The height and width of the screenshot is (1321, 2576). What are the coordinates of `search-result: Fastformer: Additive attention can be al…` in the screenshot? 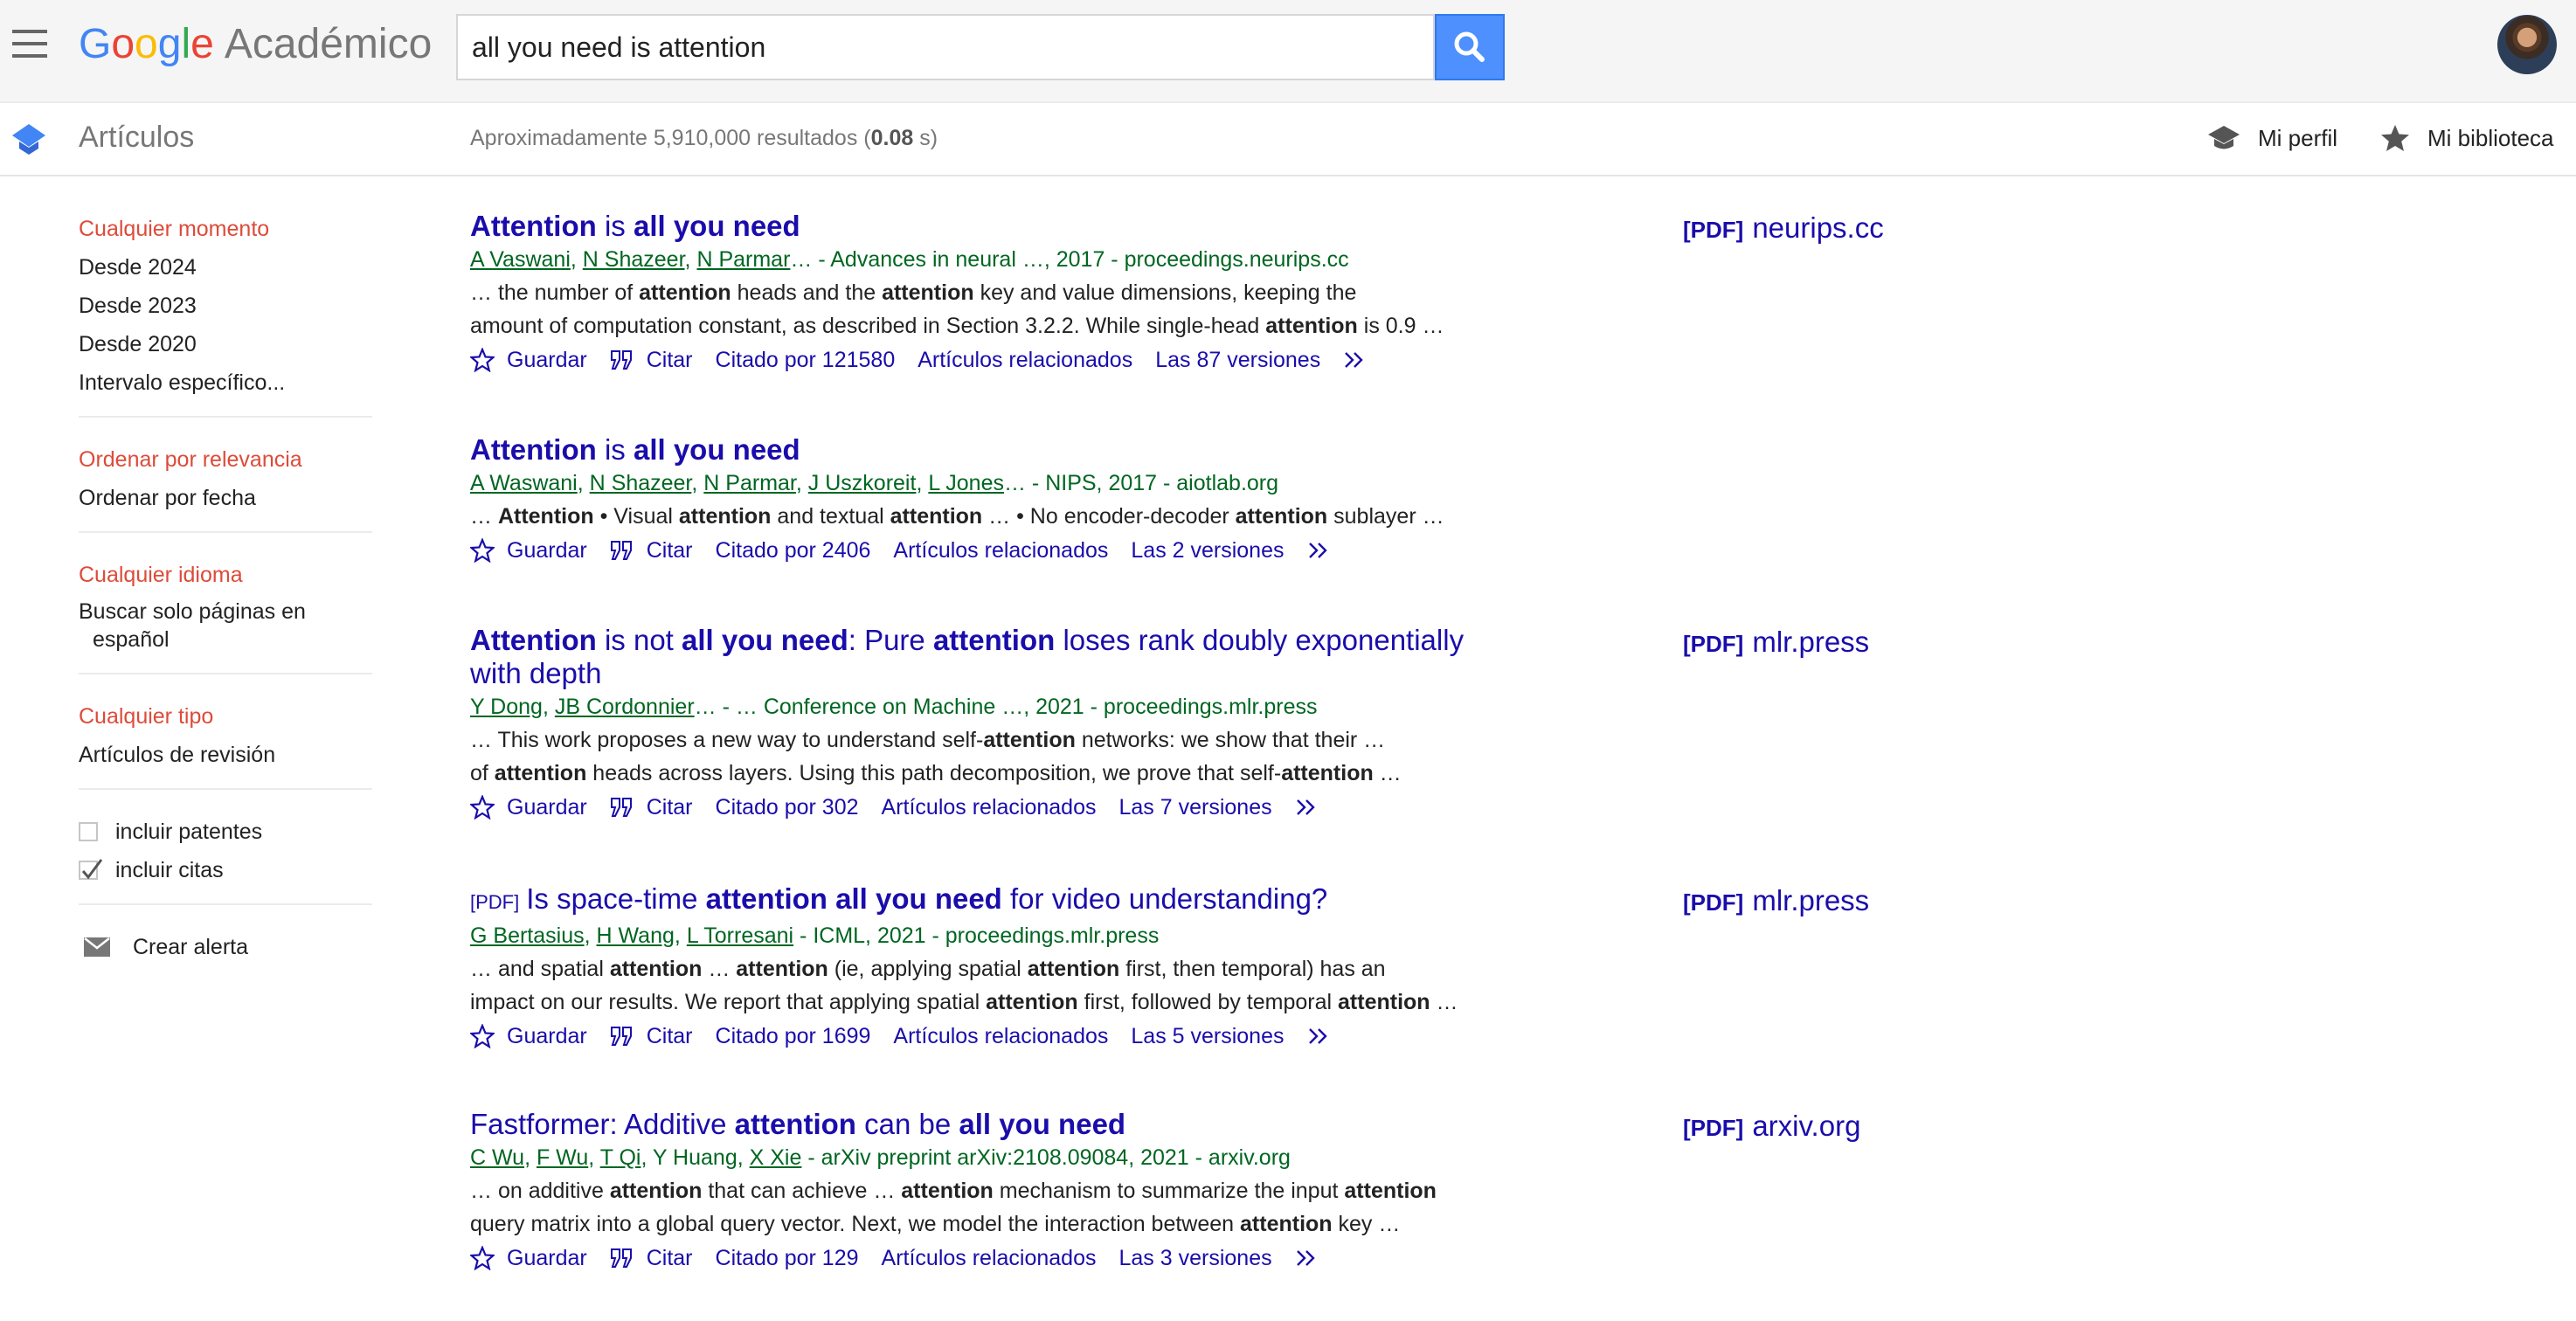 It's located at (985, 1191).